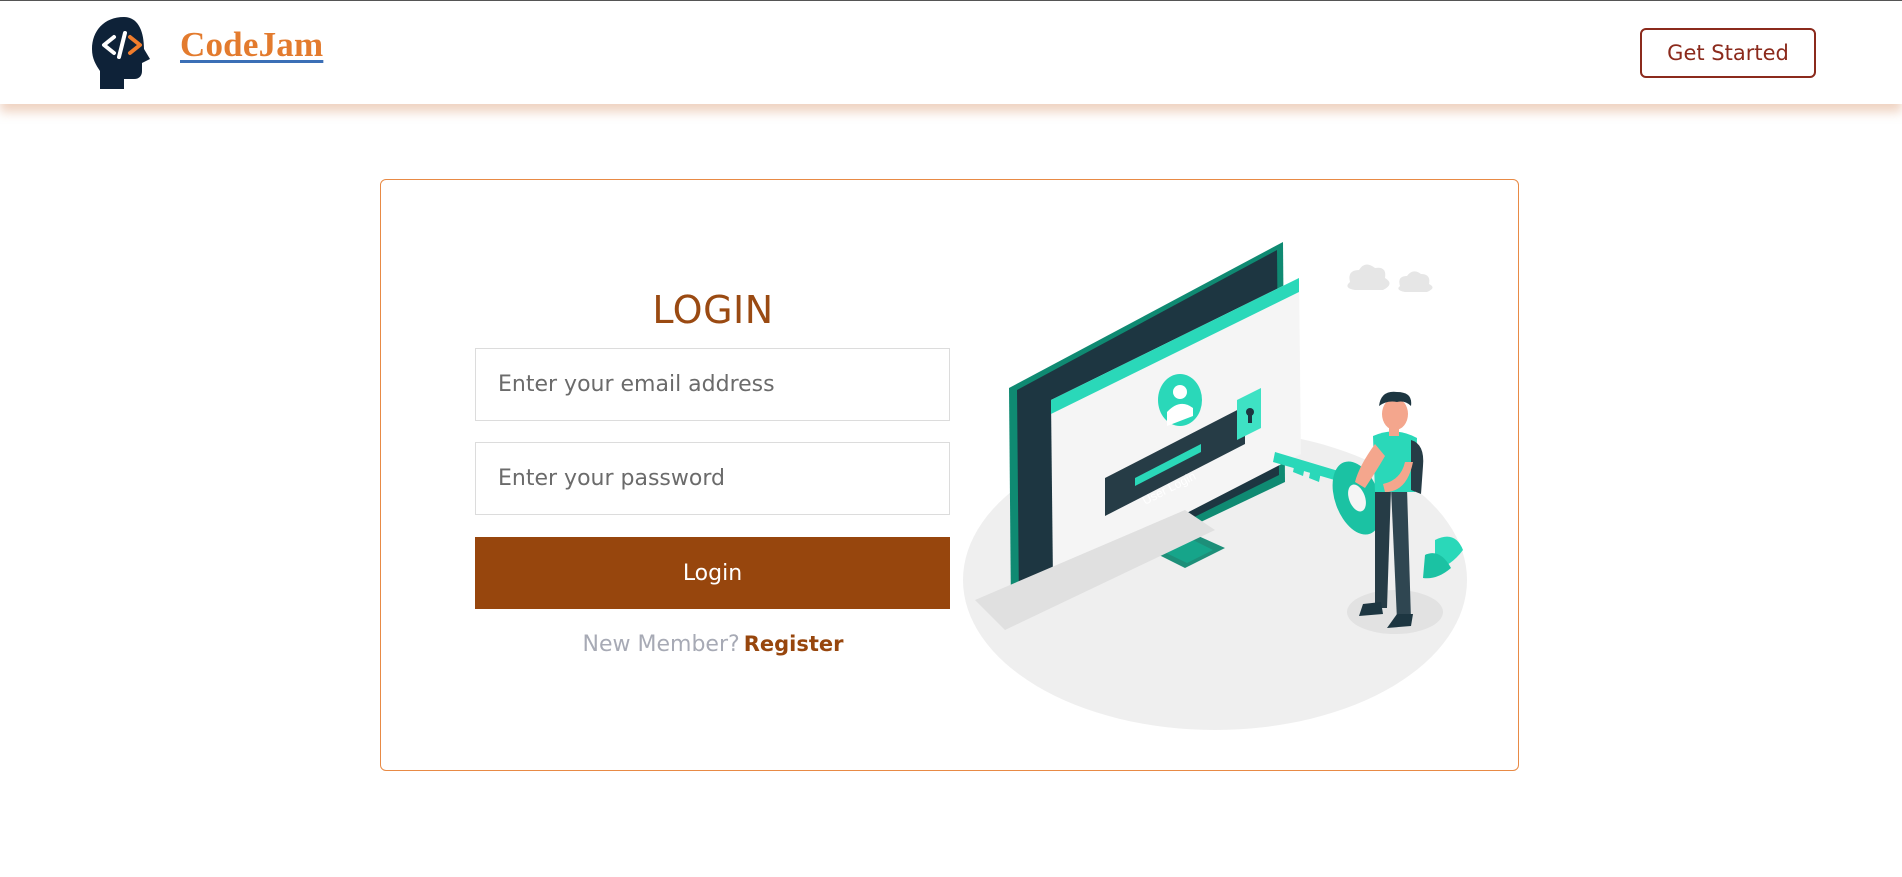 This screenshot has width=1902, height=877. What do you see at coordinates (251, 45) in the screenshot?
I see `brand-link: CodeJam` at bounding box center [251, 45].